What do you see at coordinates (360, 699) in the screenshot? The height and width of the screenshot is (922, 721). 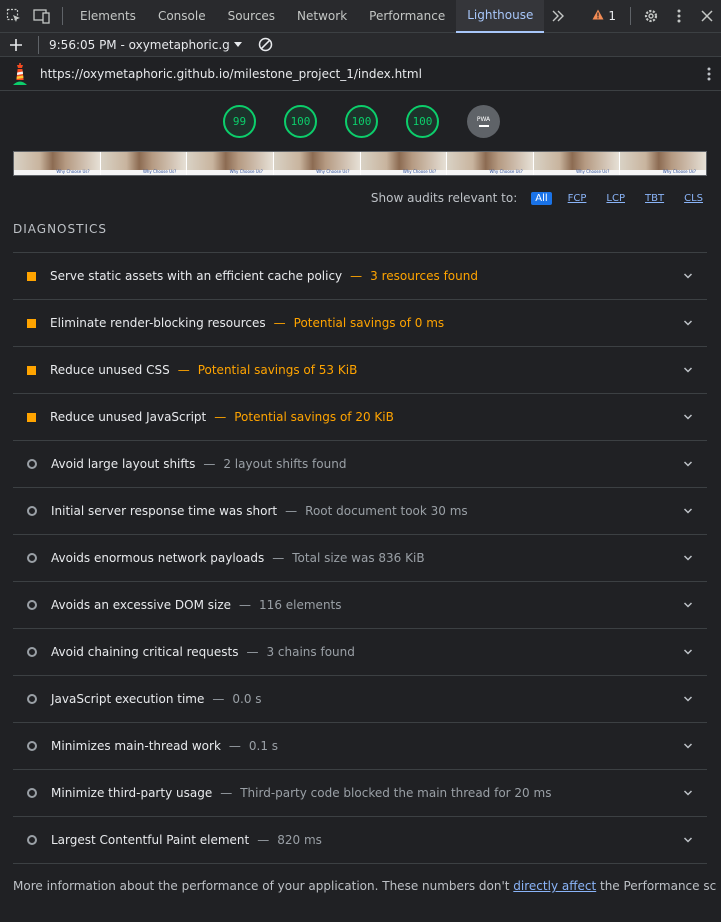 I see `audit-row: JavaScript execution time — 0.0 s` at bounding box center [360, 699].